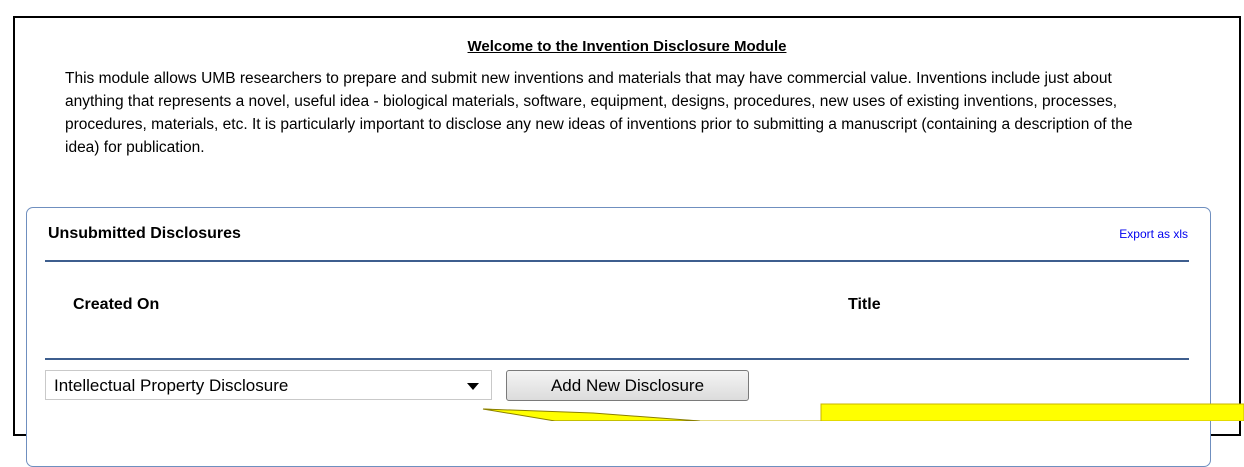  What do you see at coordinates (864, 305) in the screenshot?
I see `column-header-title: Title` at bounding box center [864, 305].